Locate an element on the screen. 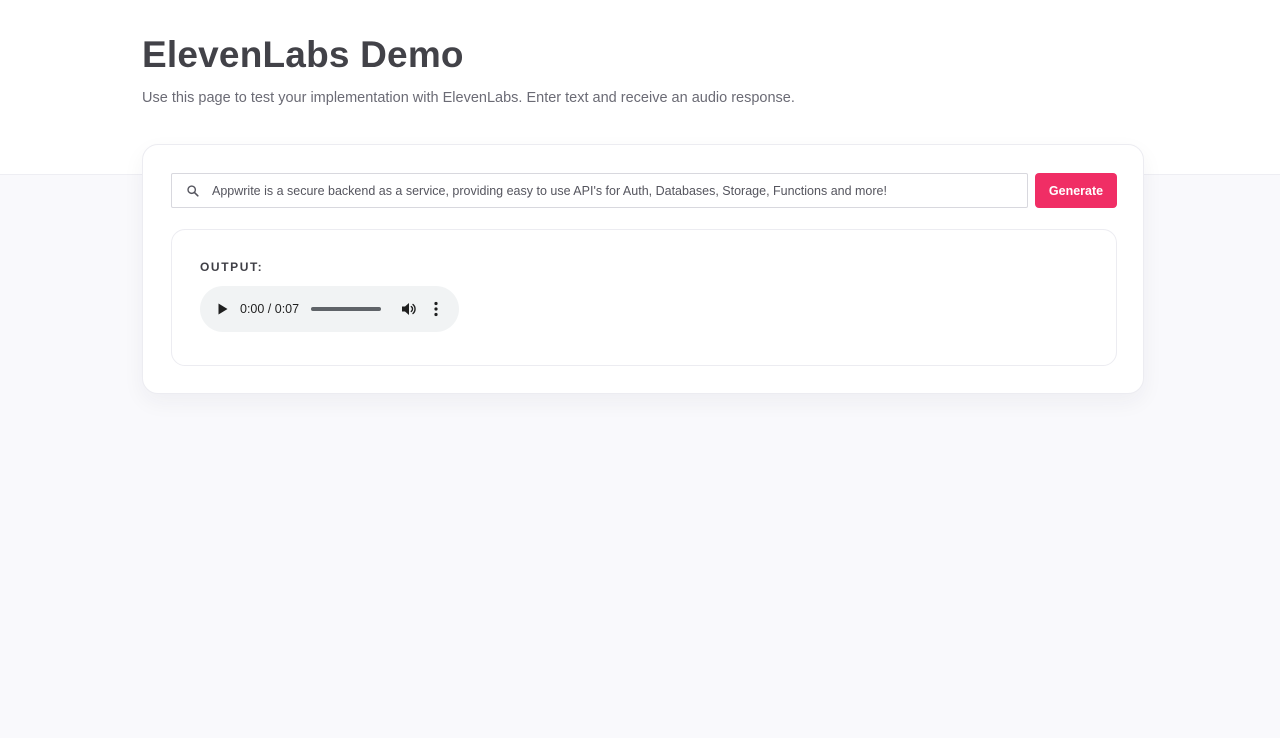 Image resolution: width=1280 pixels, height=738 pixels. search-icon is located at coordinates (193, 191).